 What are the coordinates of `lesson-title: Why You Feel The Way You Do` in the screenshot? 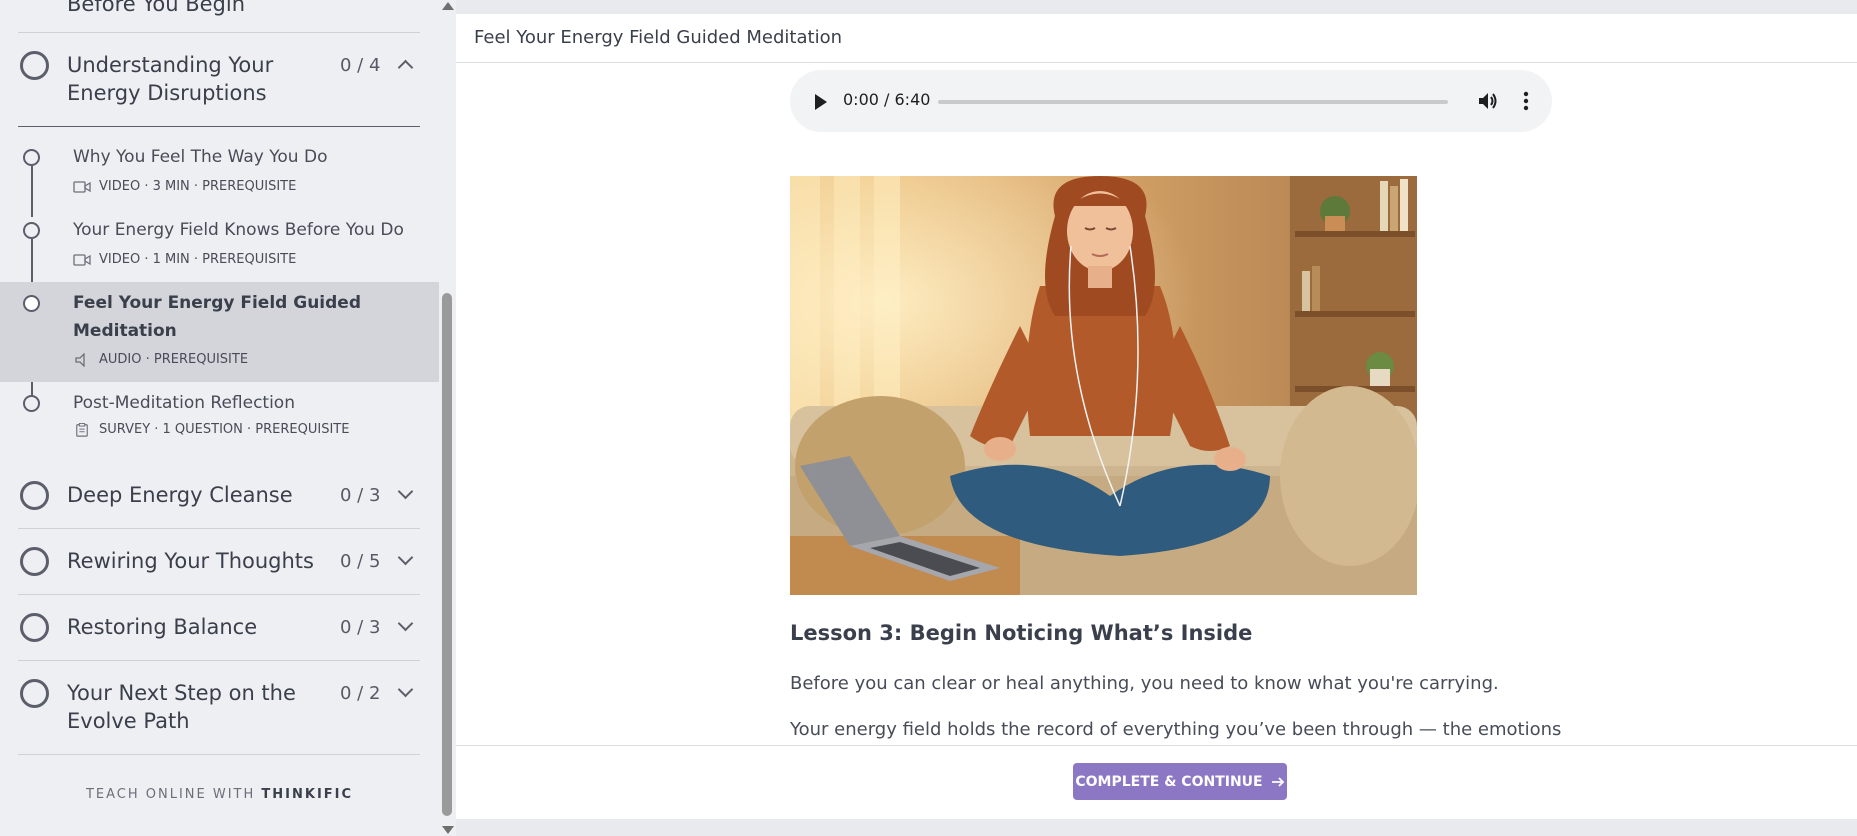 It's located at (200, 157).